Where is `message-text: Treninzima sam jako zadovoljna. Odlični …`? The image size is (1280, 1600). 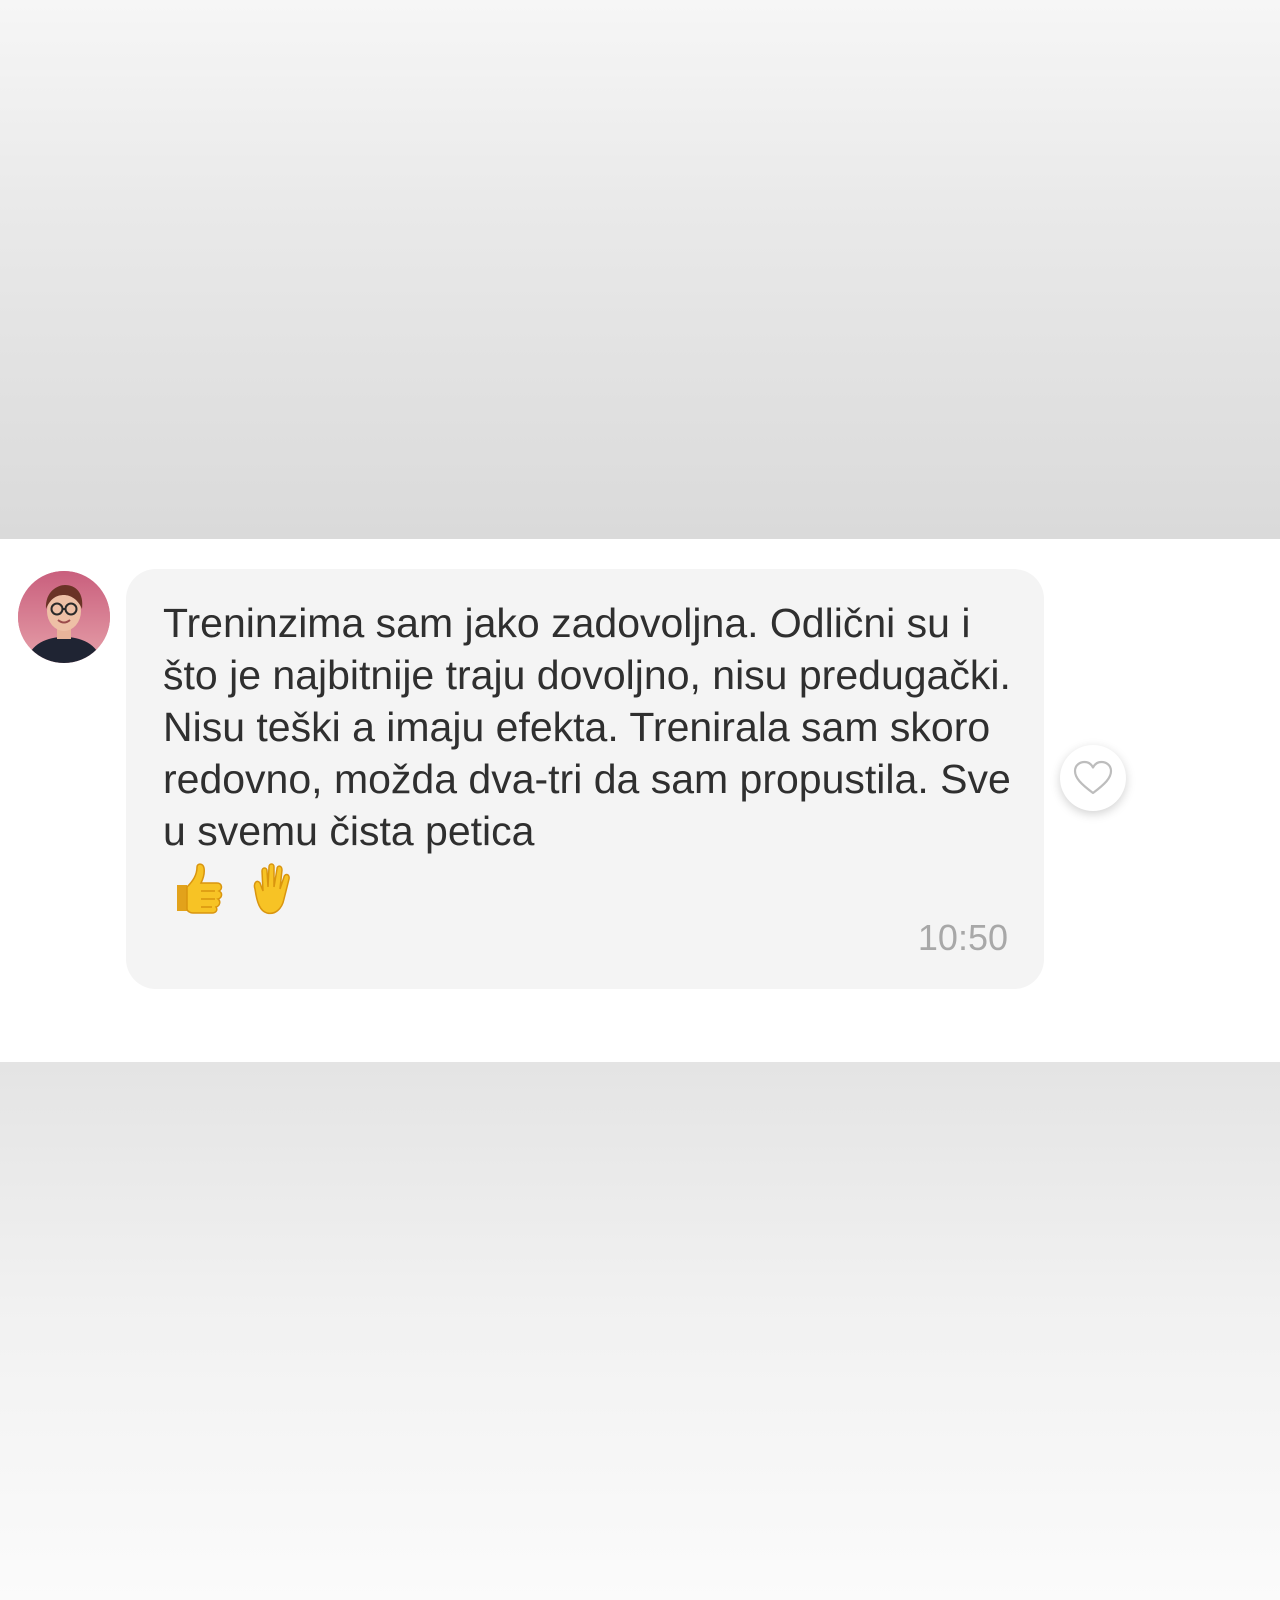
message-text: Treninzima sam jako zadovoljna. Odlični … is located at coordinates (587, 727).